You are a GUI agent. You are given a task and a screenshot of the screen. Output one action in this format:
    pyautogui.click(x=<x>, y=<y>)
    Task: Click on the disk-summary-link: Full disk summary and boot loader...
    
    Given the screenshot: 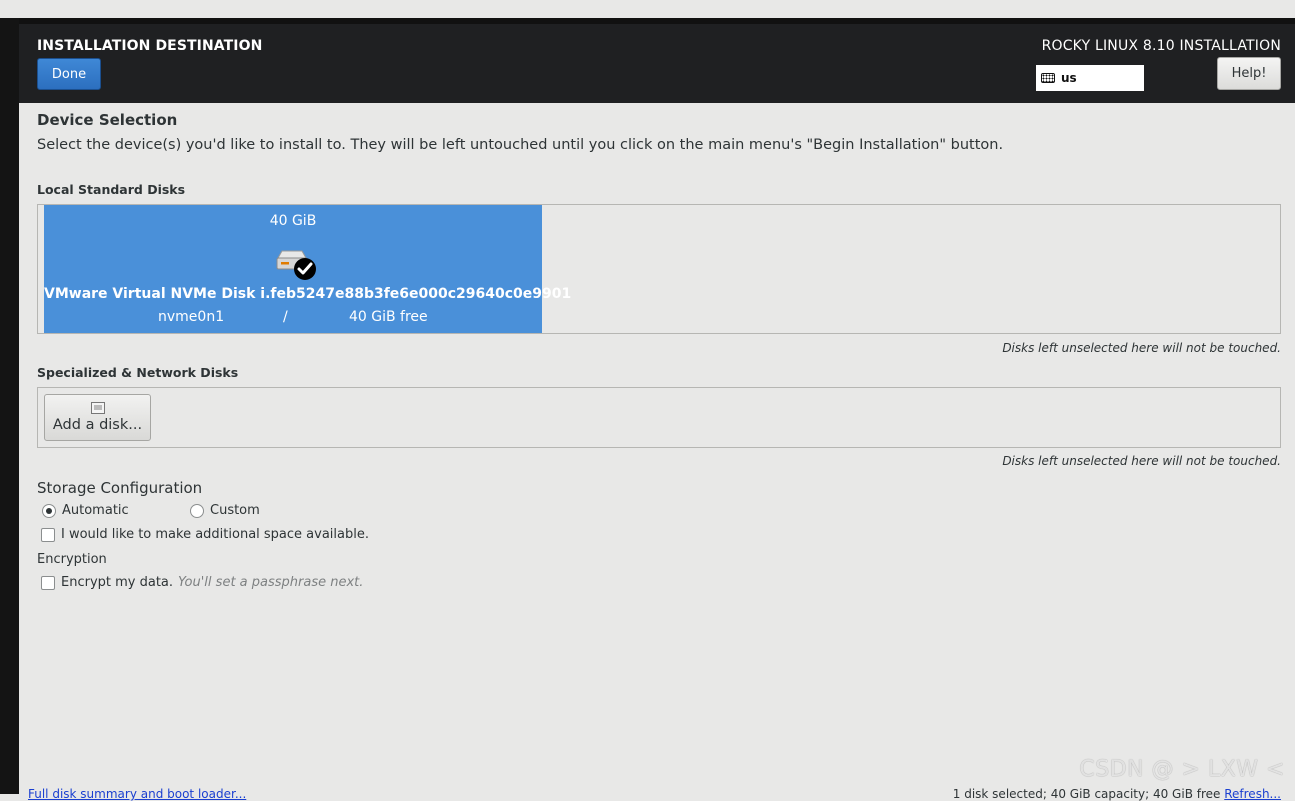 What is the action you would take?
    pyautogui.click(x=137, y=794)
    